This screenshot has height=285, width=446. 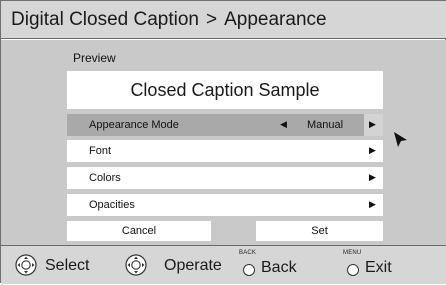 What do you see at coordinates (225, 125) in the screenshot?
I see `menu-item-appearance-mode: Appearance Mode ◀ Manual ▶` at bounding box center [225, 125].